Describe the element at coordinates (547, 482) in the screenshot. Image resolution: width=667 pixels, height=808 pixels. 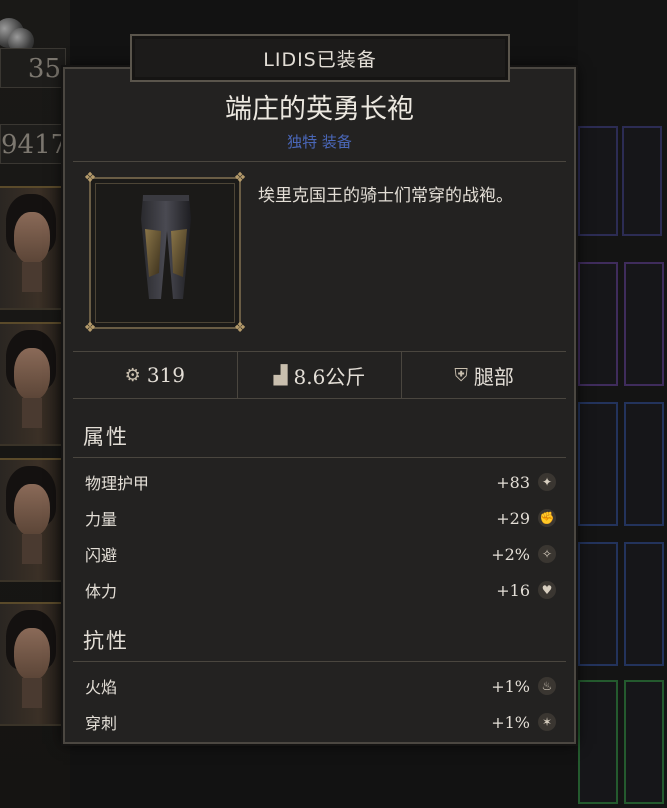
I see `armor-icon: ✦` at that location.